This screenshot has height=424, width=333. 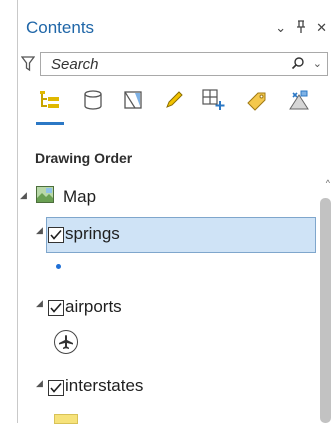 I want to click on layer-label-springs: springs, so click(x=92, y=234).